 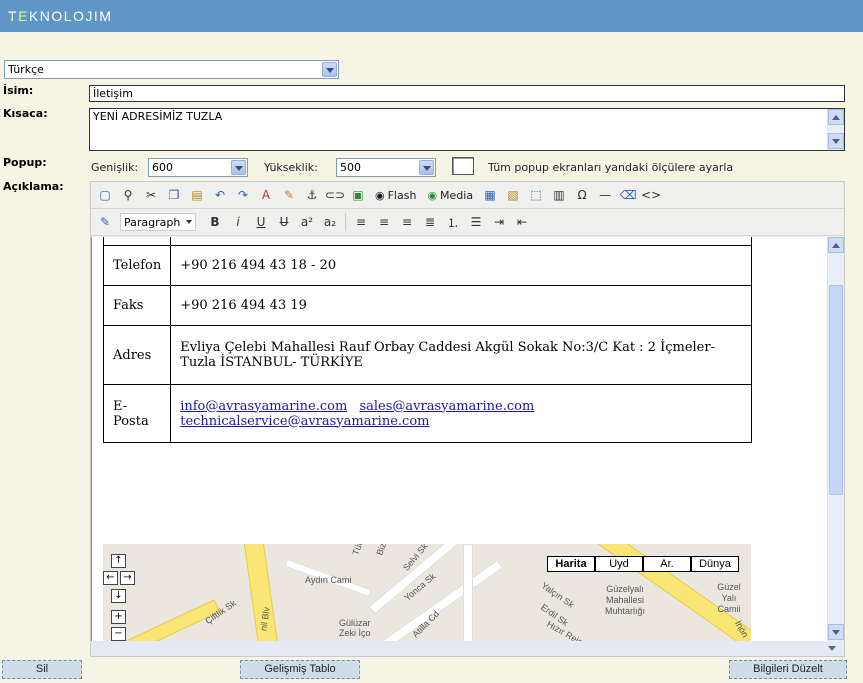 What do you see at coordinates (110, 578) in the screenshot?
I see `map-pan-left-button: ←` at bounding box center [110, 578].